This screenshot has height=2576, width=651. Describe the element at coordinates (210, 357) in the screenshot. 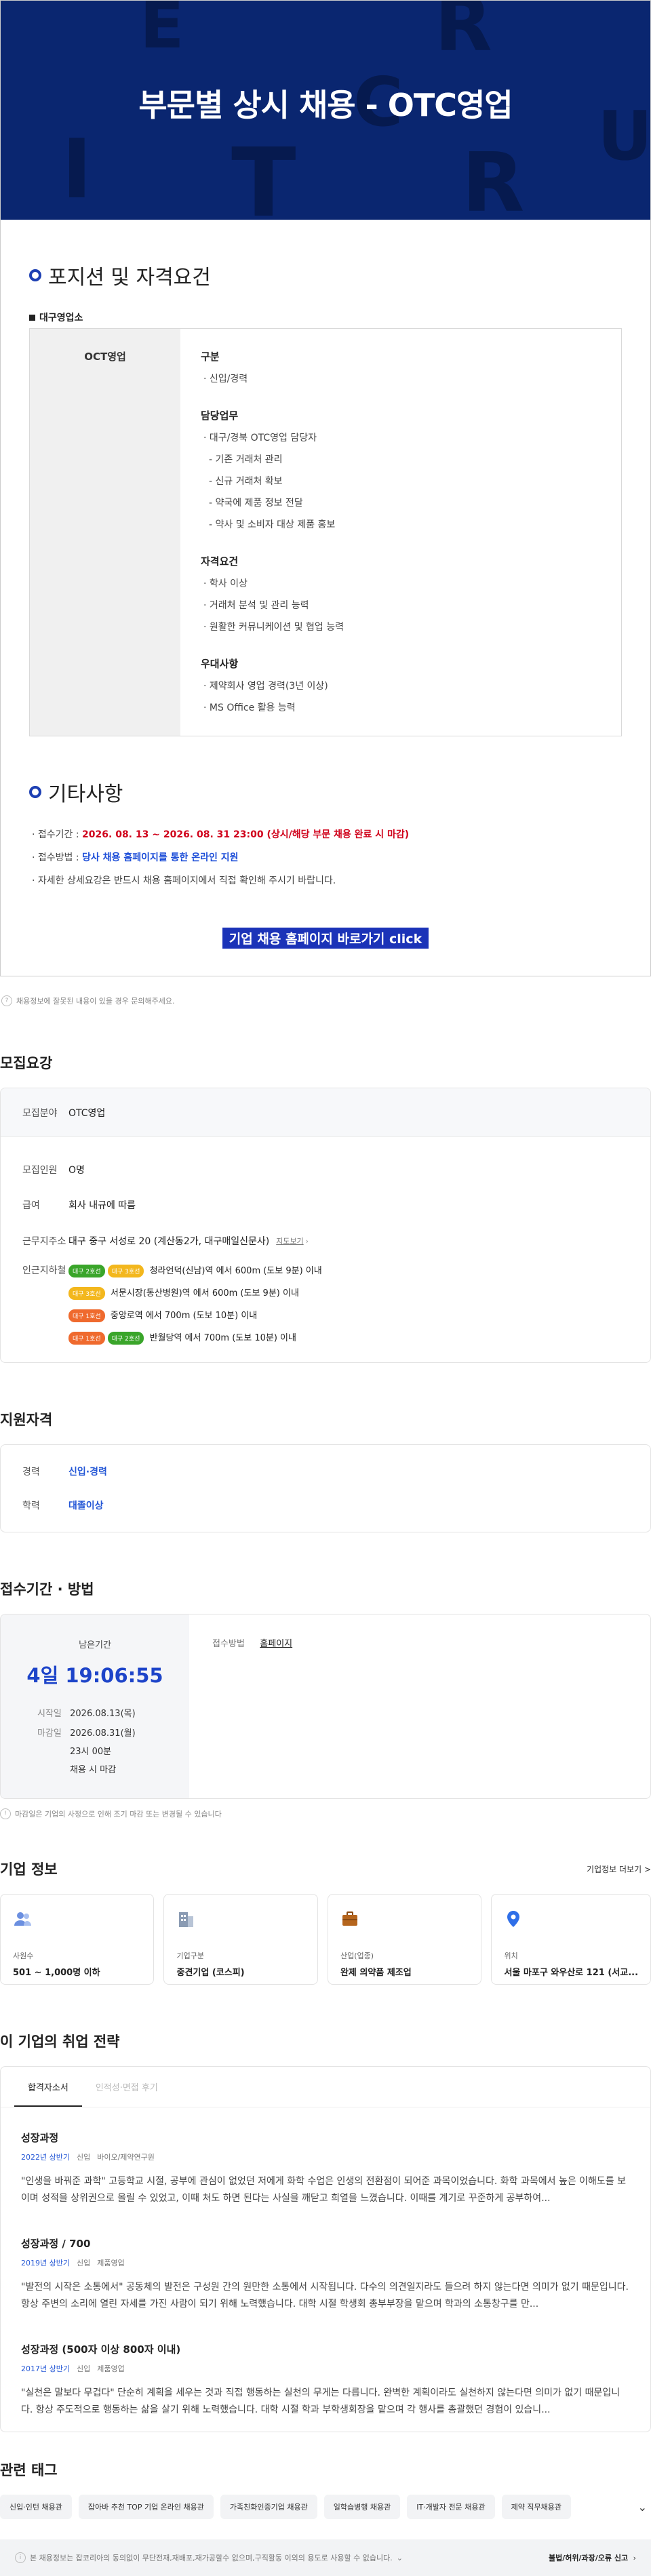

I see `req-head: 구분` at that location.